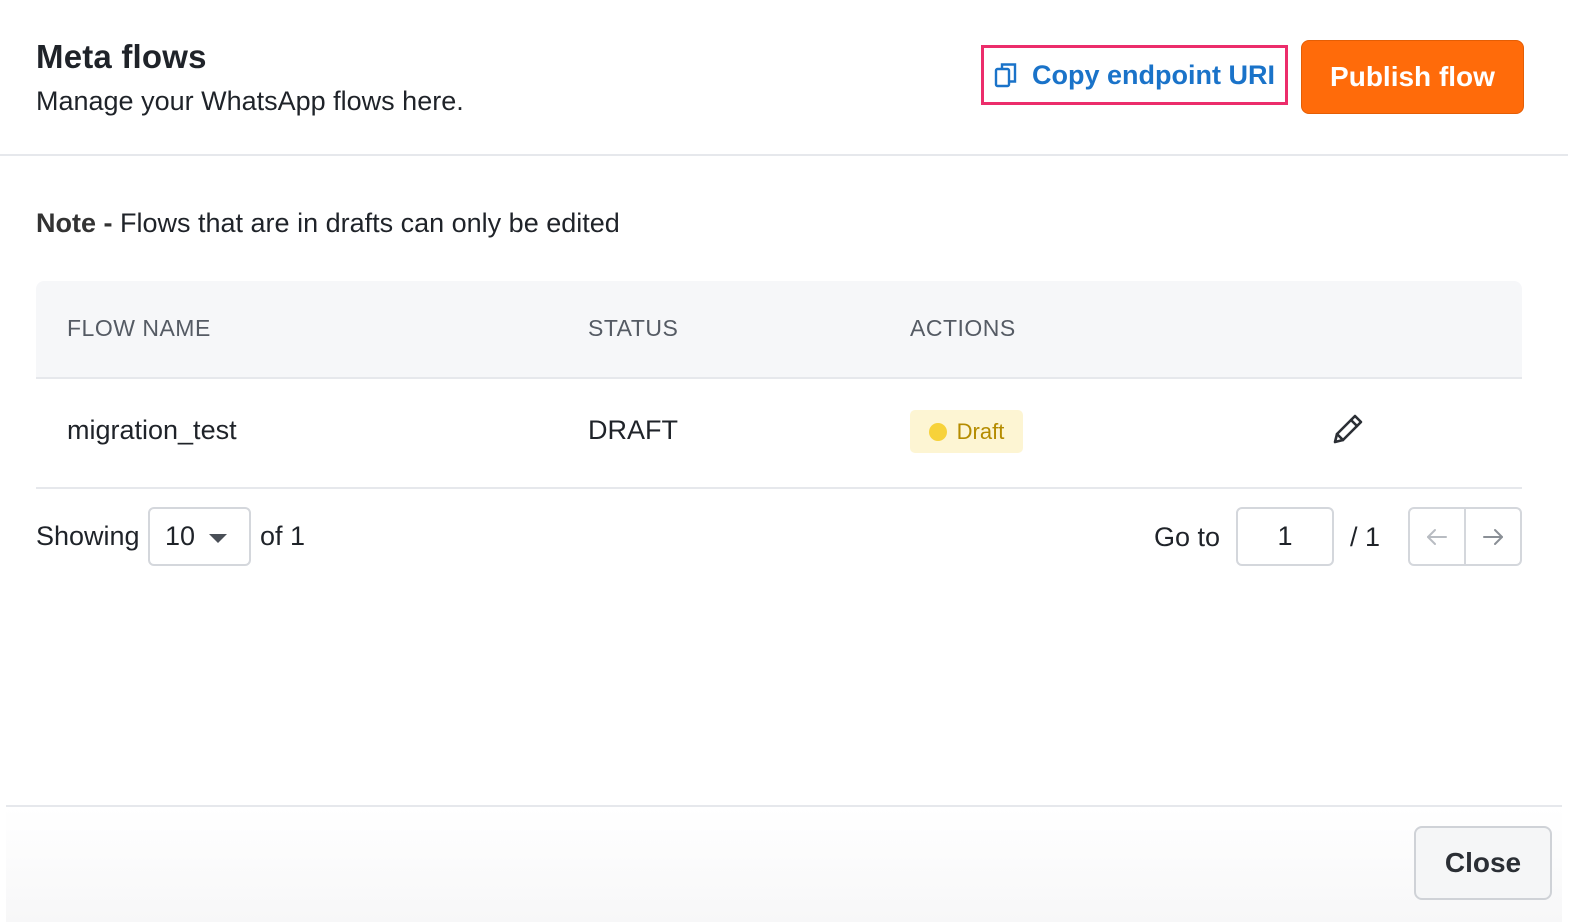 The width and height of the screenshot is (1586, 922). Describe the element at coordinates (250, 101) in the screenshot. I see `page-subtitle: Manage your WhatsApp flows here.` at that location.